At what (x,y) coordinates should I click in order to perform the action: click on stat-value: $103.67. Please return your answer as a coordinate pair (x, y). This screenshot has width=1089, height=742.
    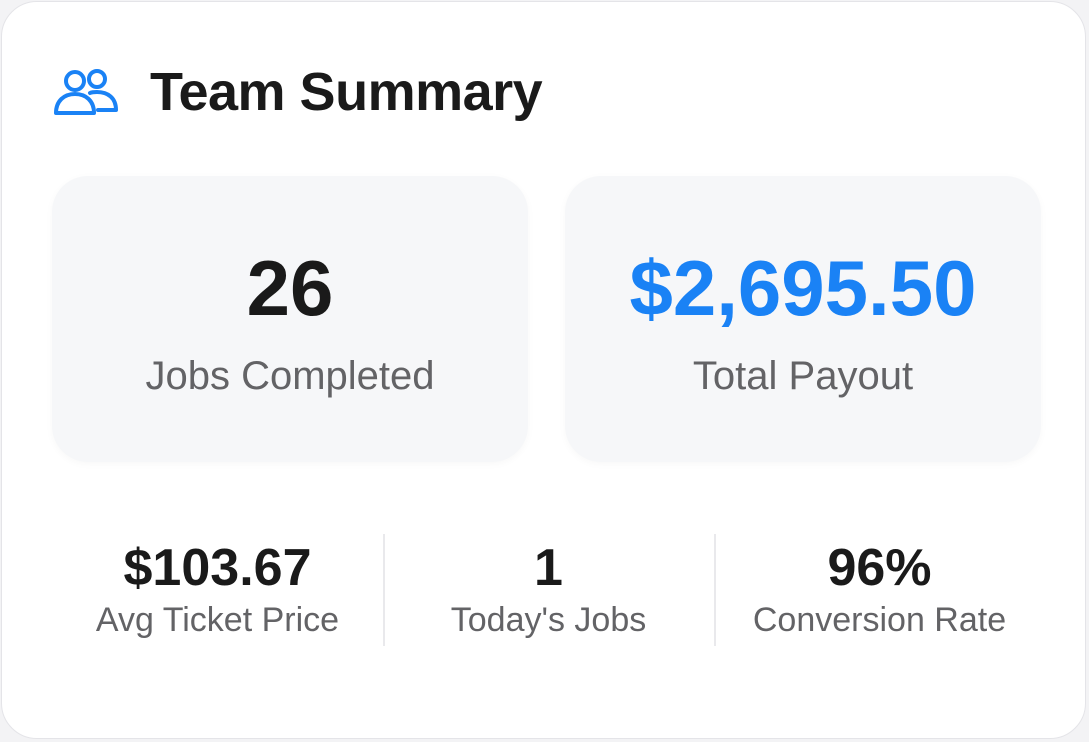
    Looking at the image, I should click on (217, 568).